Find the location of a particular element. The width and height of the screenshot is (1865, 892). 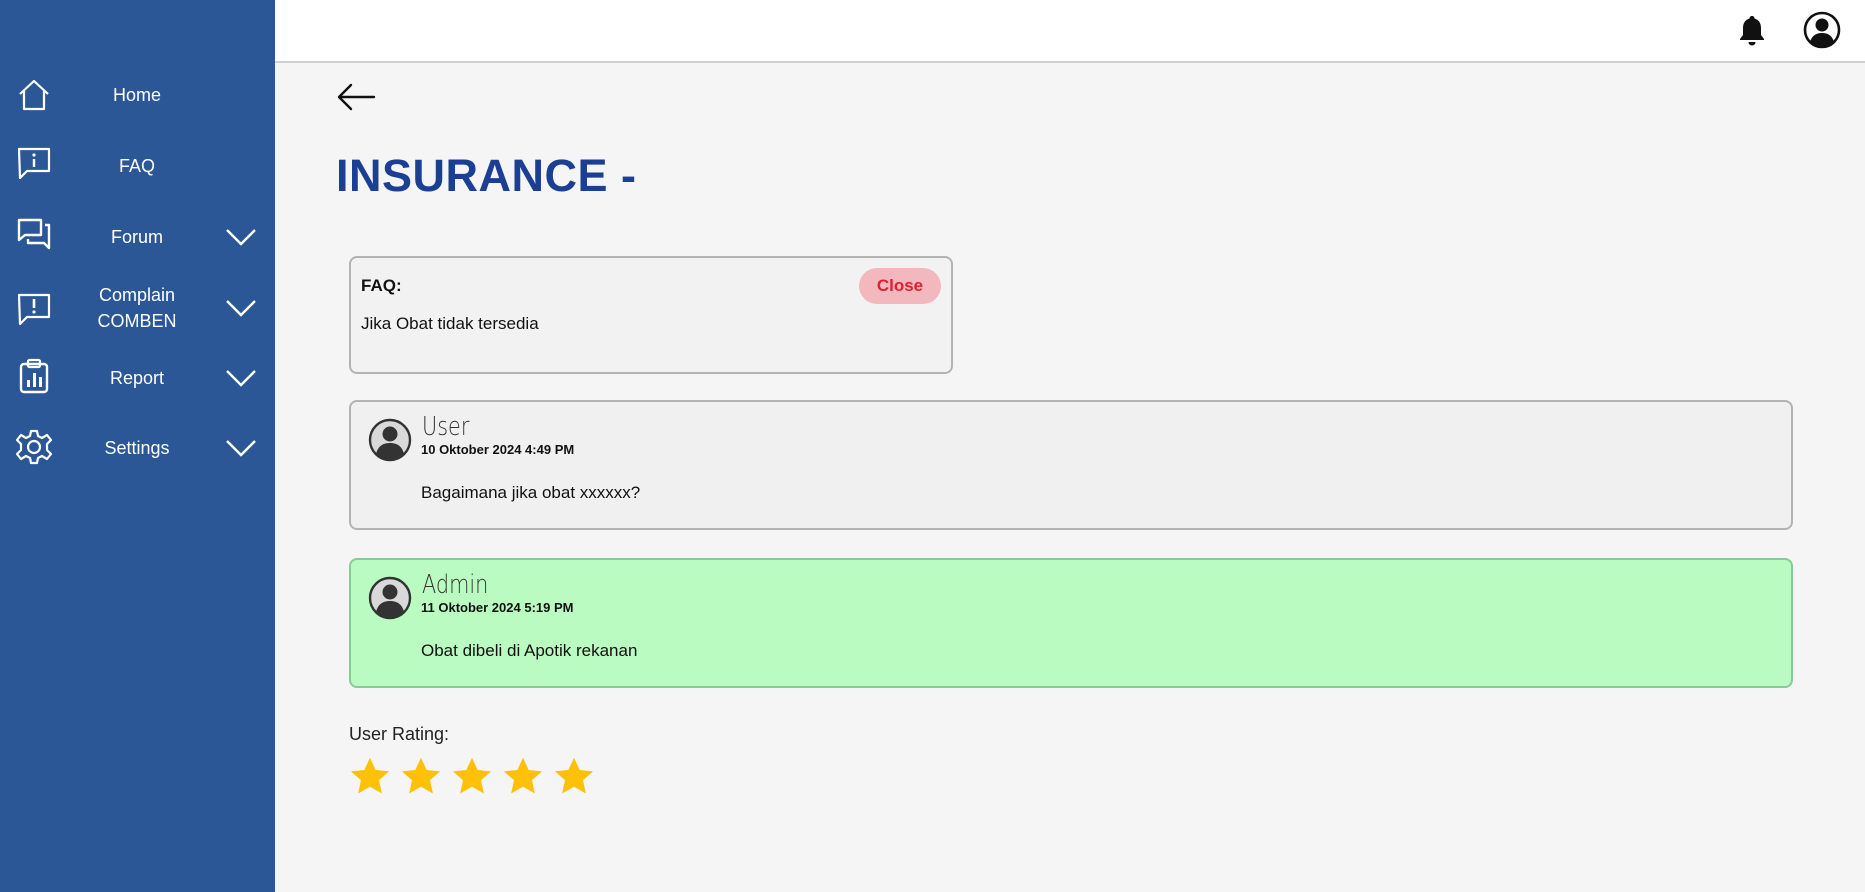

star-rating is located at coordinates (475, 777).